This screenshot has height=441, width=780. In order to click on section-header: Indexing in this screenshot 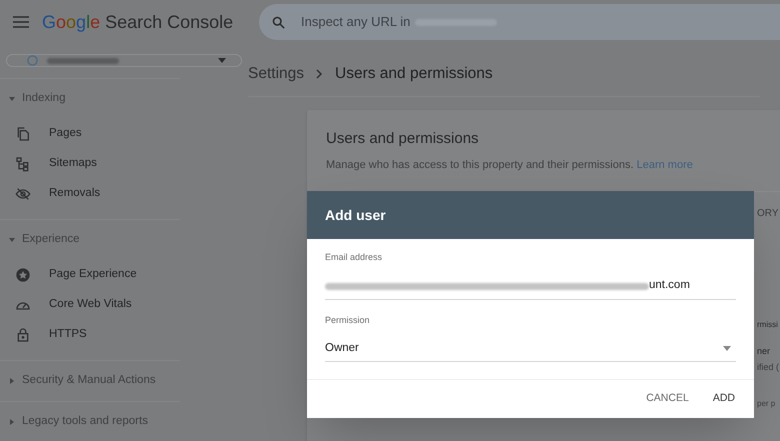, I will do `click(90, 99)`.